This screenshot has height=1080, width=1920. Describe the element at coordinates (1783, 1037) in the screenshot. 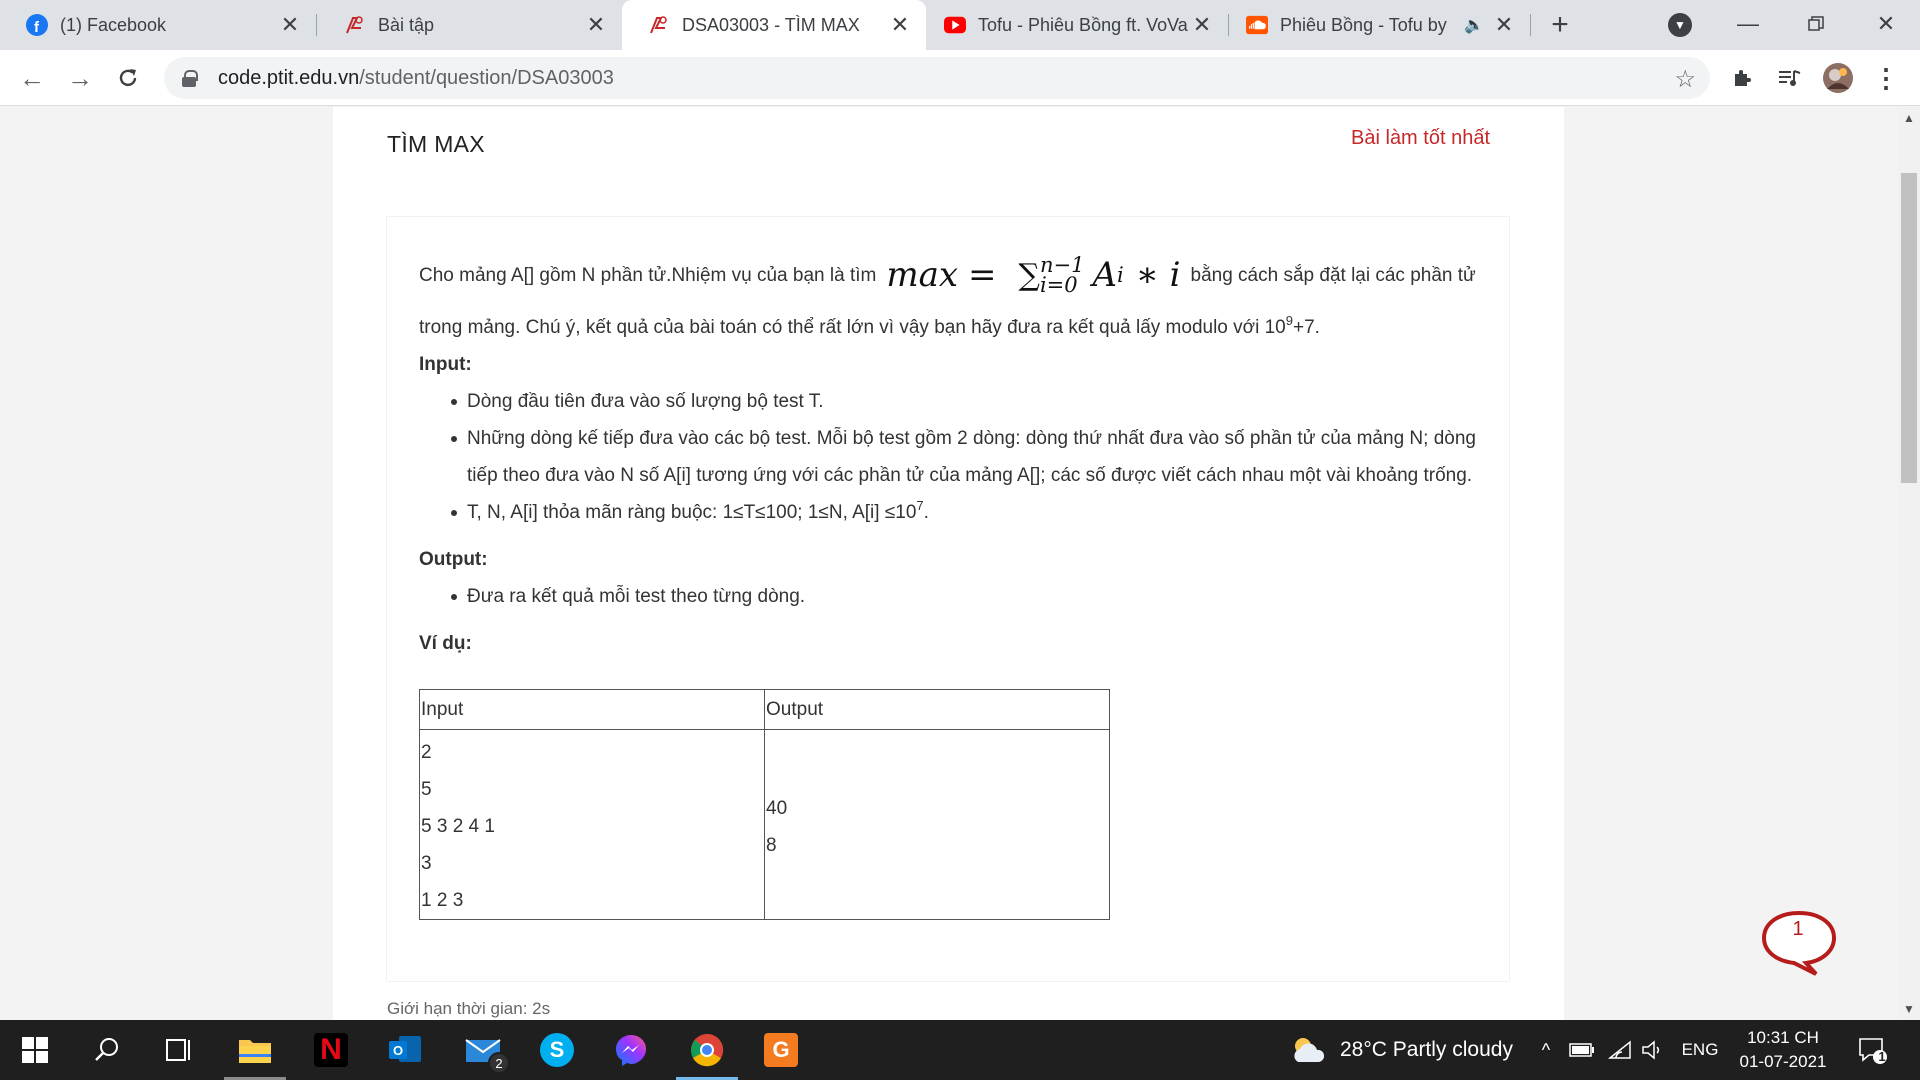

I see `clock-time: 10:31 CH` at that location.